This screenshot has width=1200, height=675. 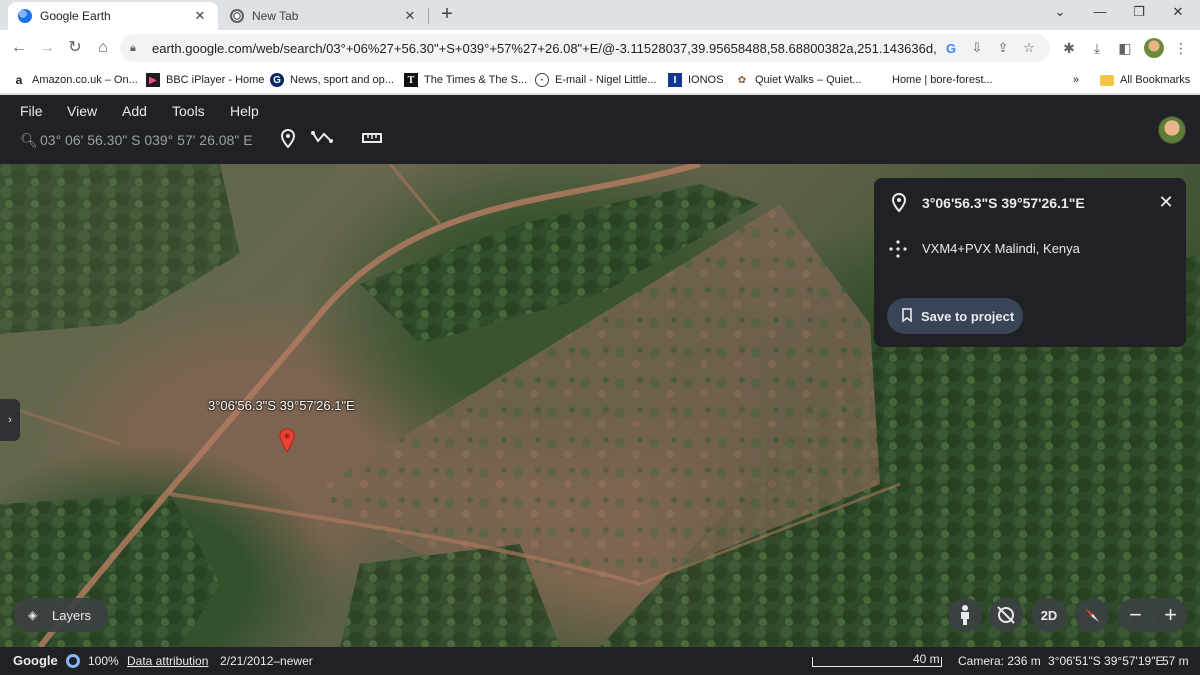 I want to click on menu-file: File, so click(x=31, y=111).